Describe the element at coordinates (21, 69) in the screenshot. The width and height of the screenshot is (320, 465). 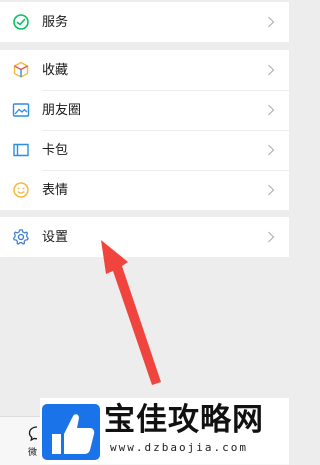
I see `favorites-icon` at that location.